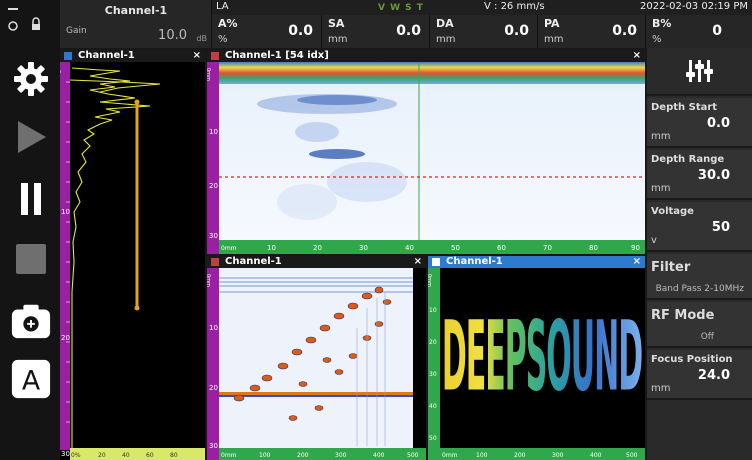  I want to click on settings-icon, so click(31, 79).